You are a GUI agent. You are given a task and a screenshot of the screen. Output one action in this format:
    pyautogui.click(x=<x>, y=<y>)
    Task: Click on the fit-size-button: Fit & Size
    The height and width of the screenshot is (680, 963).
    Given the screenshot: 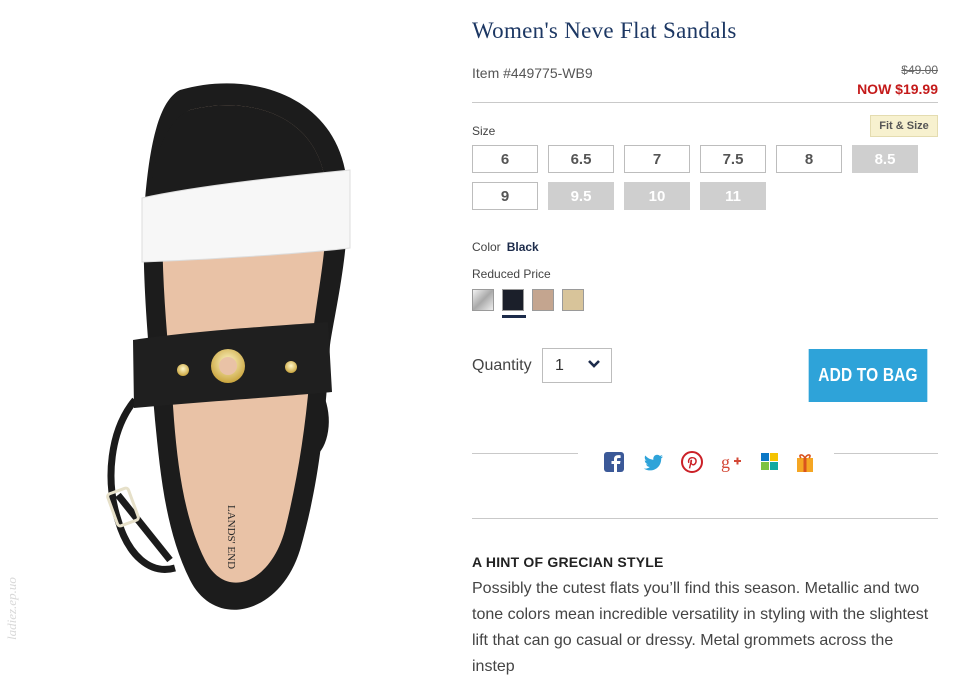 What is the action you would take?
    pyautogui.click(x=904, y=126)
    